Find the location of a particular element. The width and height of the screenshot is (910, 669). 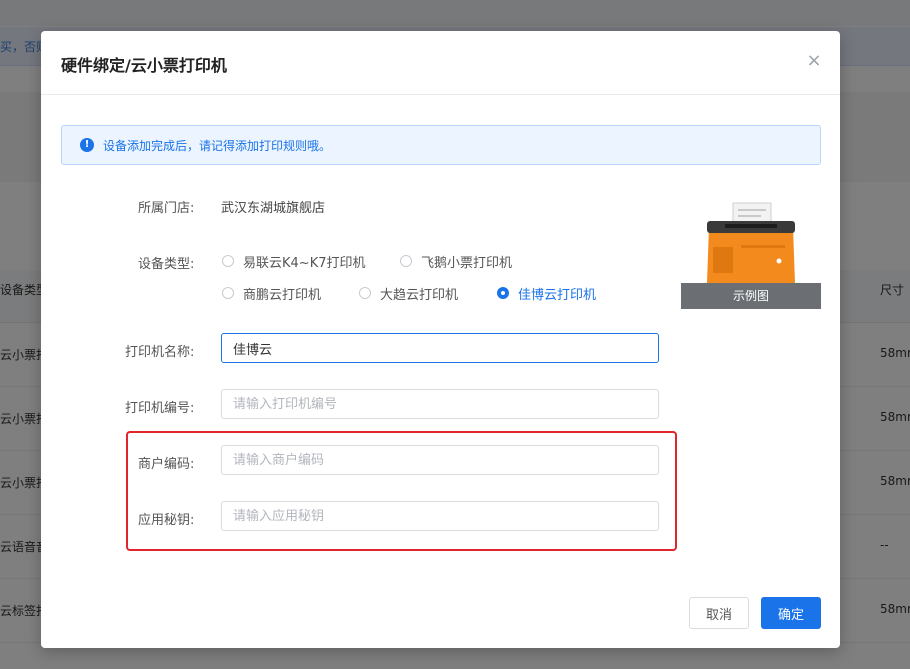

confirm-button: 确定 is located at coordinates (791, 613).